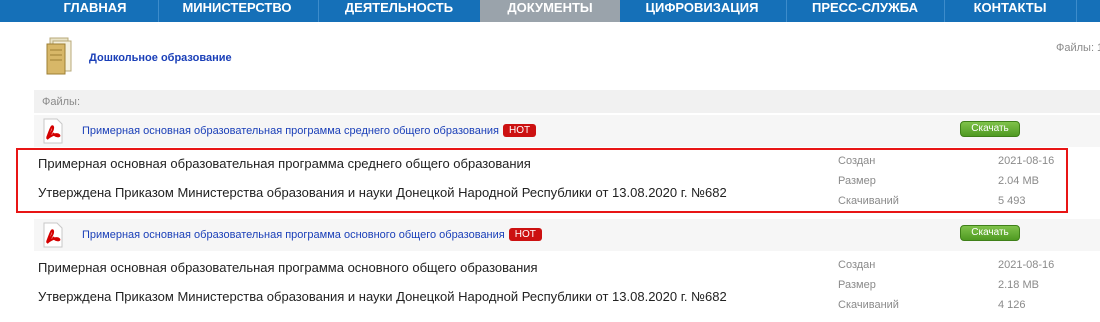 The image size is (1100, 322). I want to click on folder-documents-icon, so click(59, 56).